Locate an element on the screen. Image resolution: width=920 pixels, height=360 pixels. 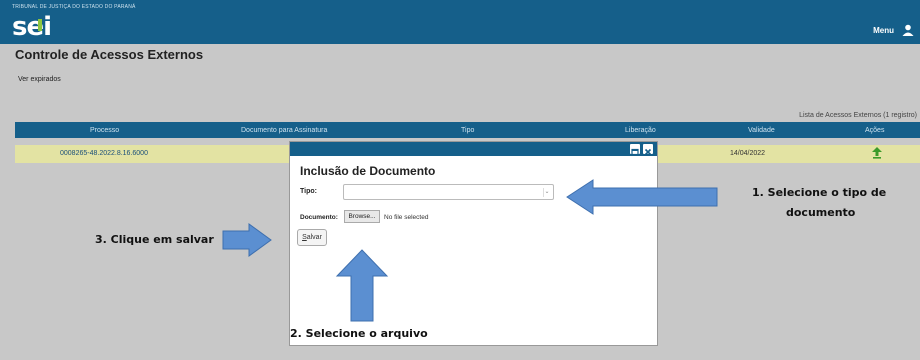
save-button: Salvar is located at coordinates (312, 237).